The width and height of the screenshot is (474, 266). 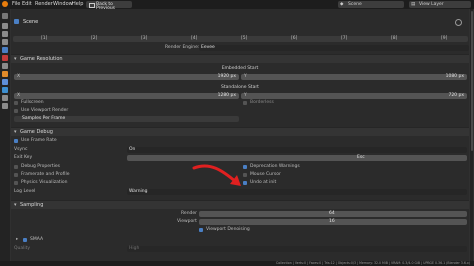 I want to click on game-resolution-header: ▾ Game Resolution, so click(x=240, y=58).